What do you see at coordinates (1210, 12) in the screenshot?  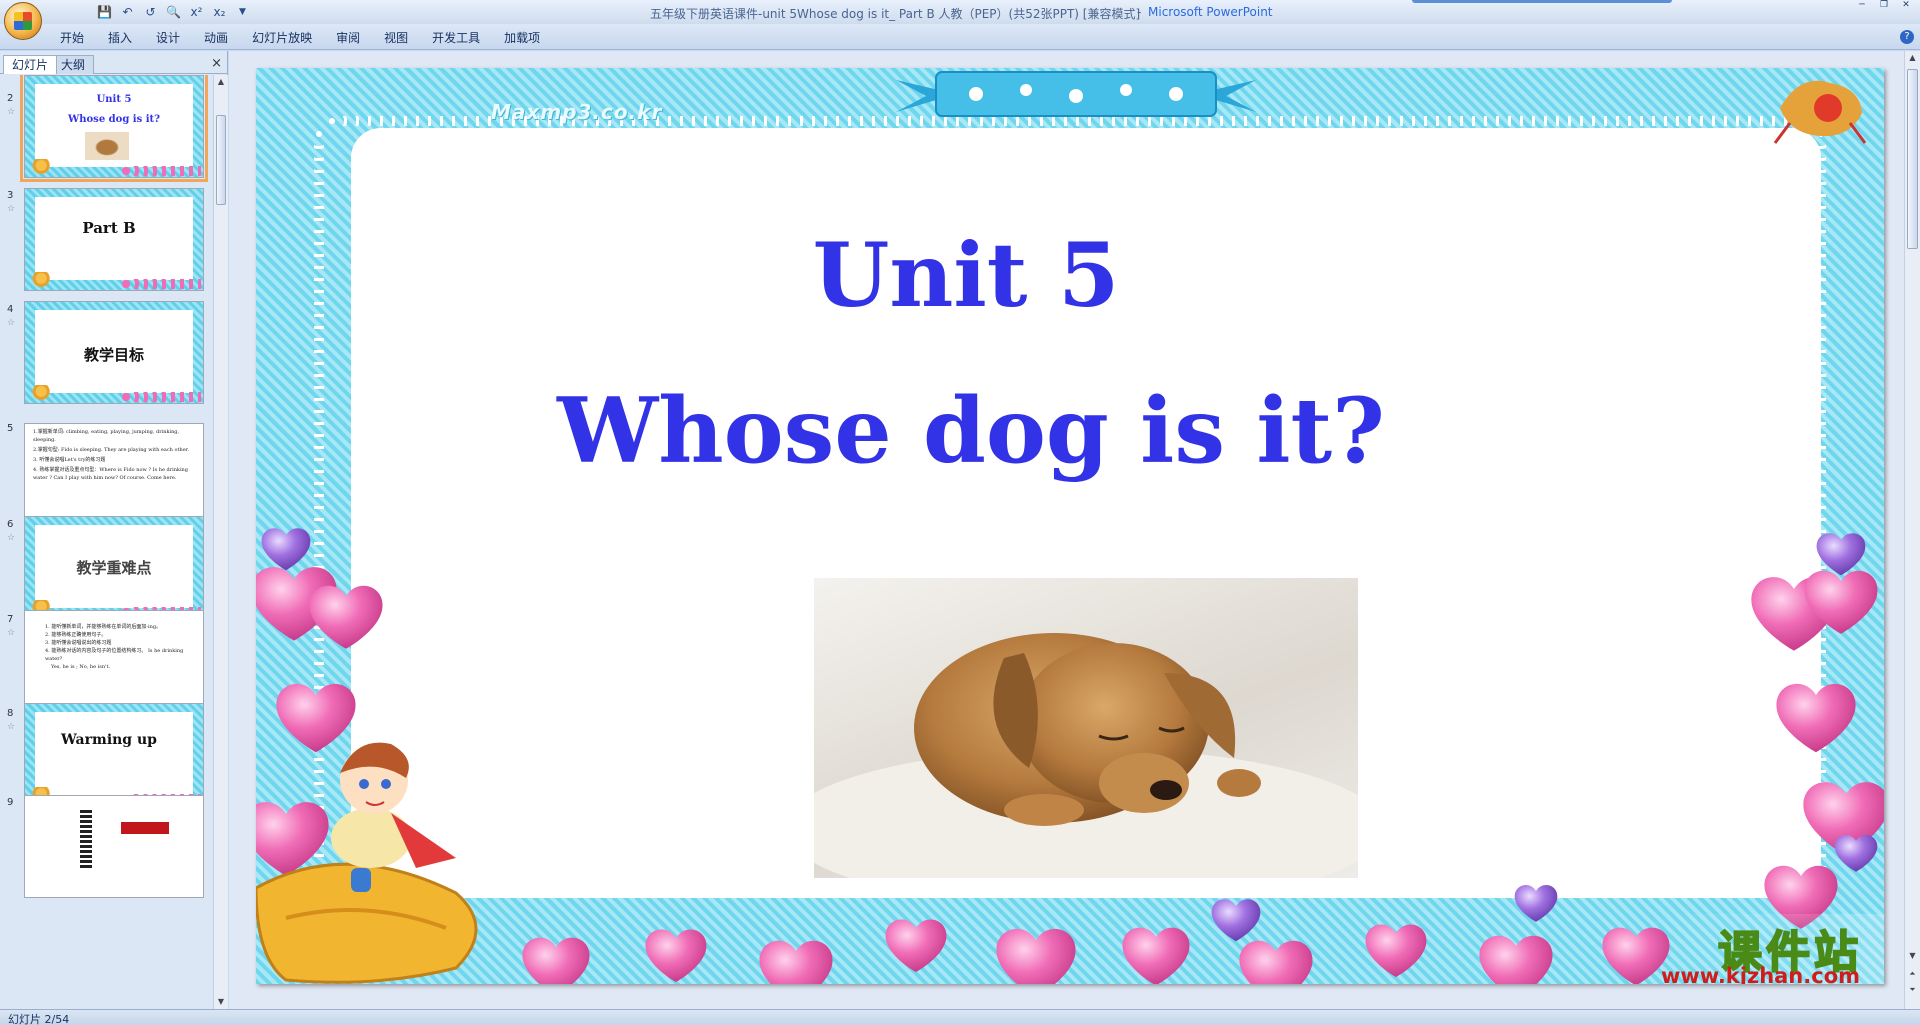 I see `window-title-app: Microsoft PowerPoint` at bounding box center [1210, 12].